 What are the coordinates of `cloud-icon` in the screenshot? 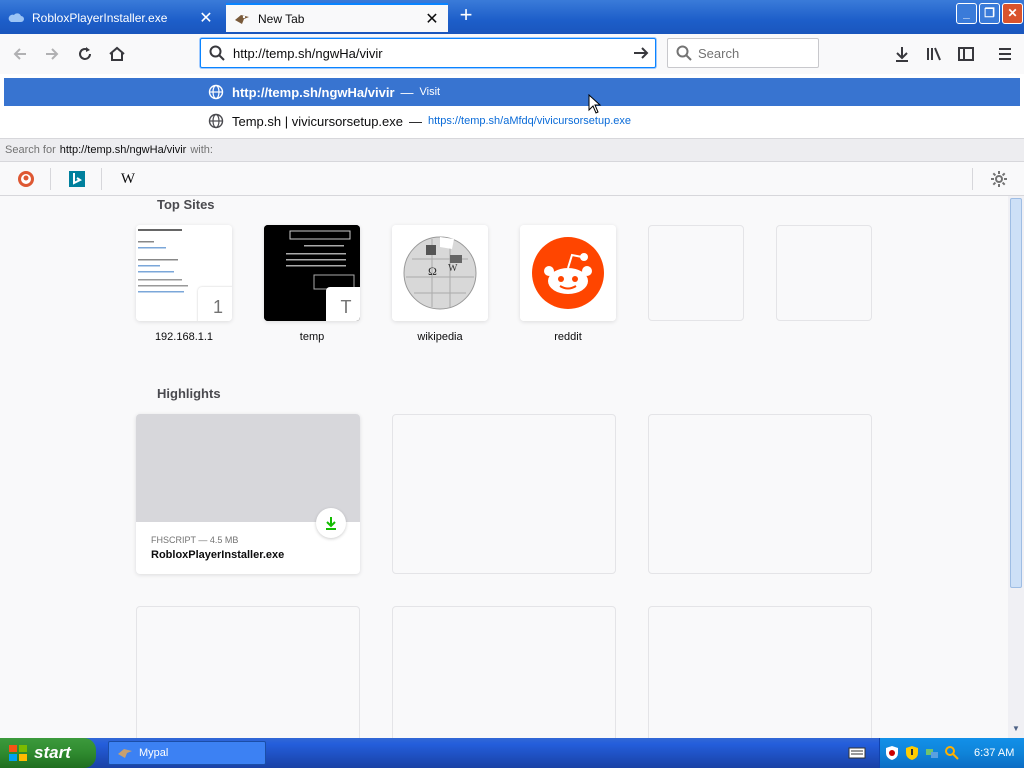 It's located at (16, 18).